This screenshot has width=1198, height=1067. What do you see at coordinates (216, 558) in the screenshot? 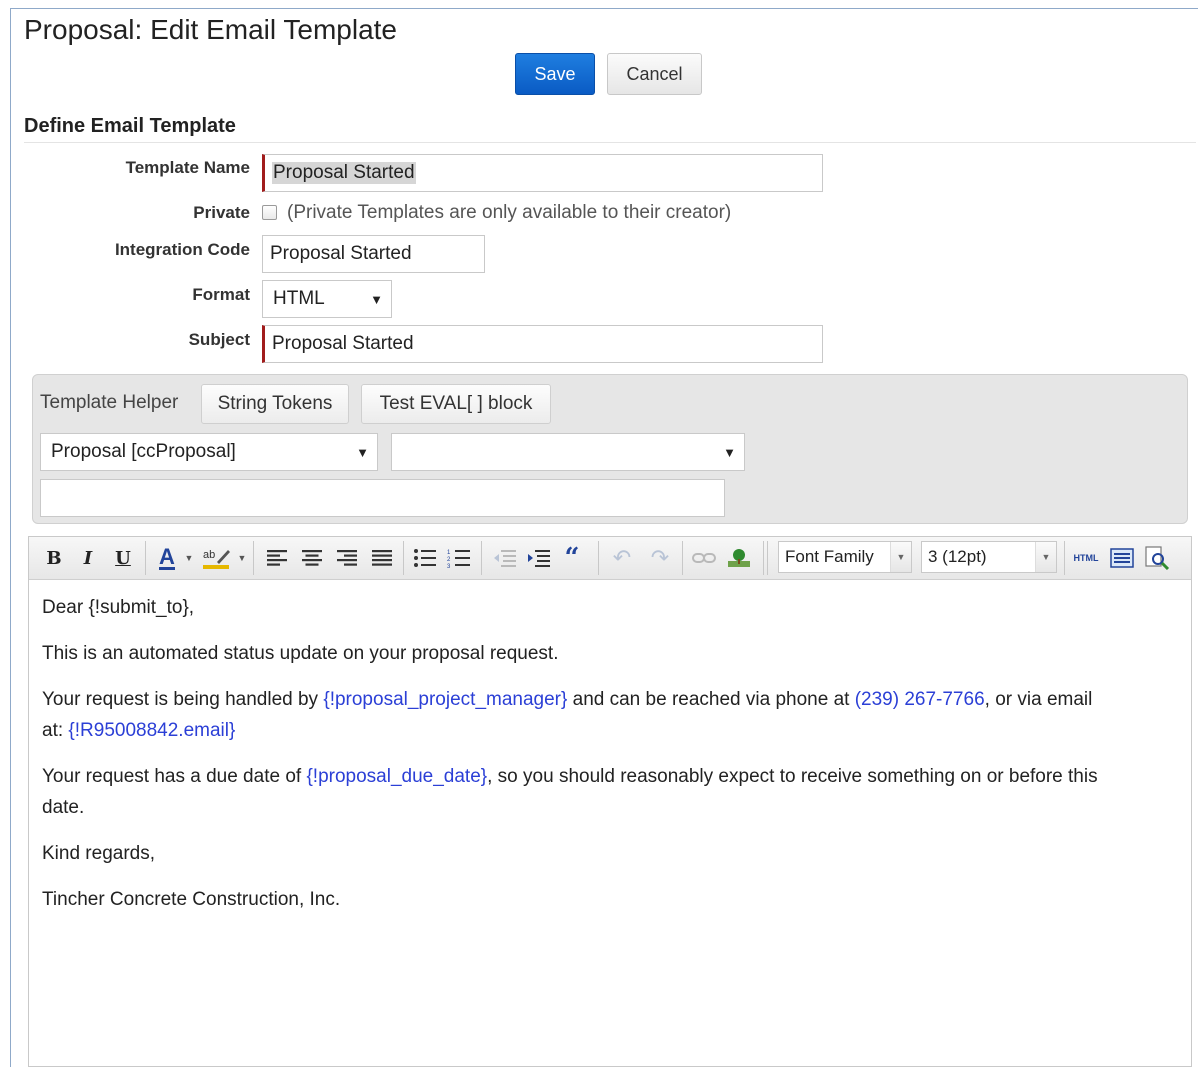
I see `highlight-icon: ab` at bounding box center [216, 558].